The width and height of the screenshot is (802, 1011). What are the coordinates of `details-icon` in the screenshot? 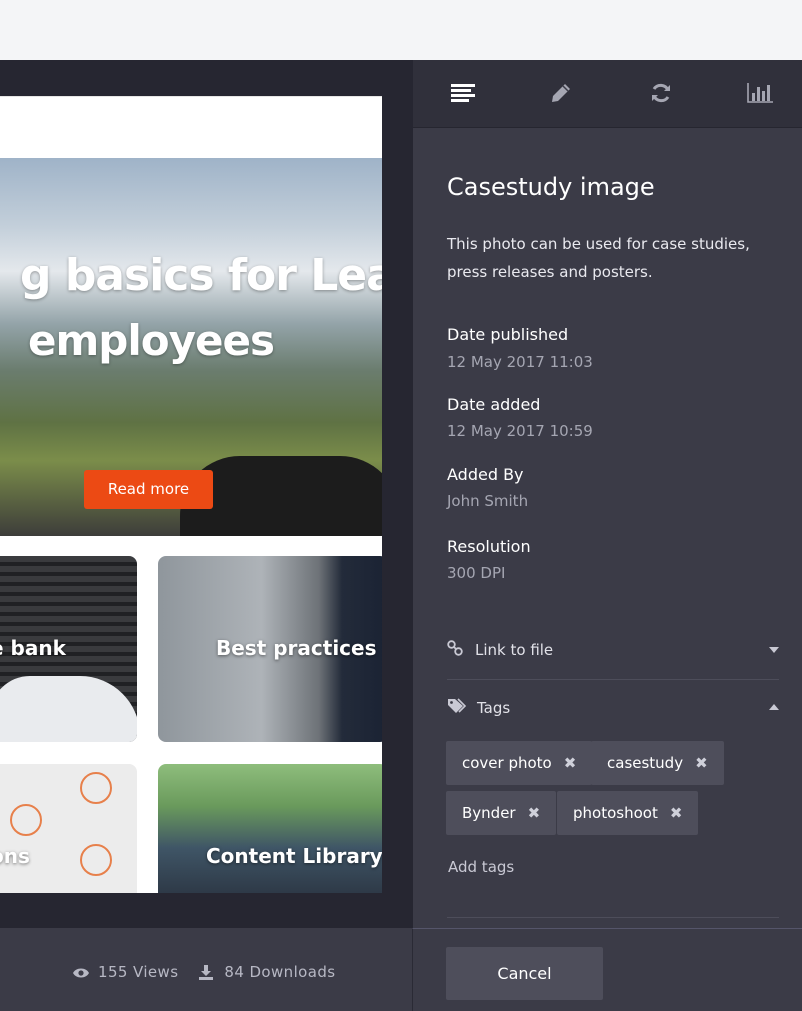 It's located at (463, 95).